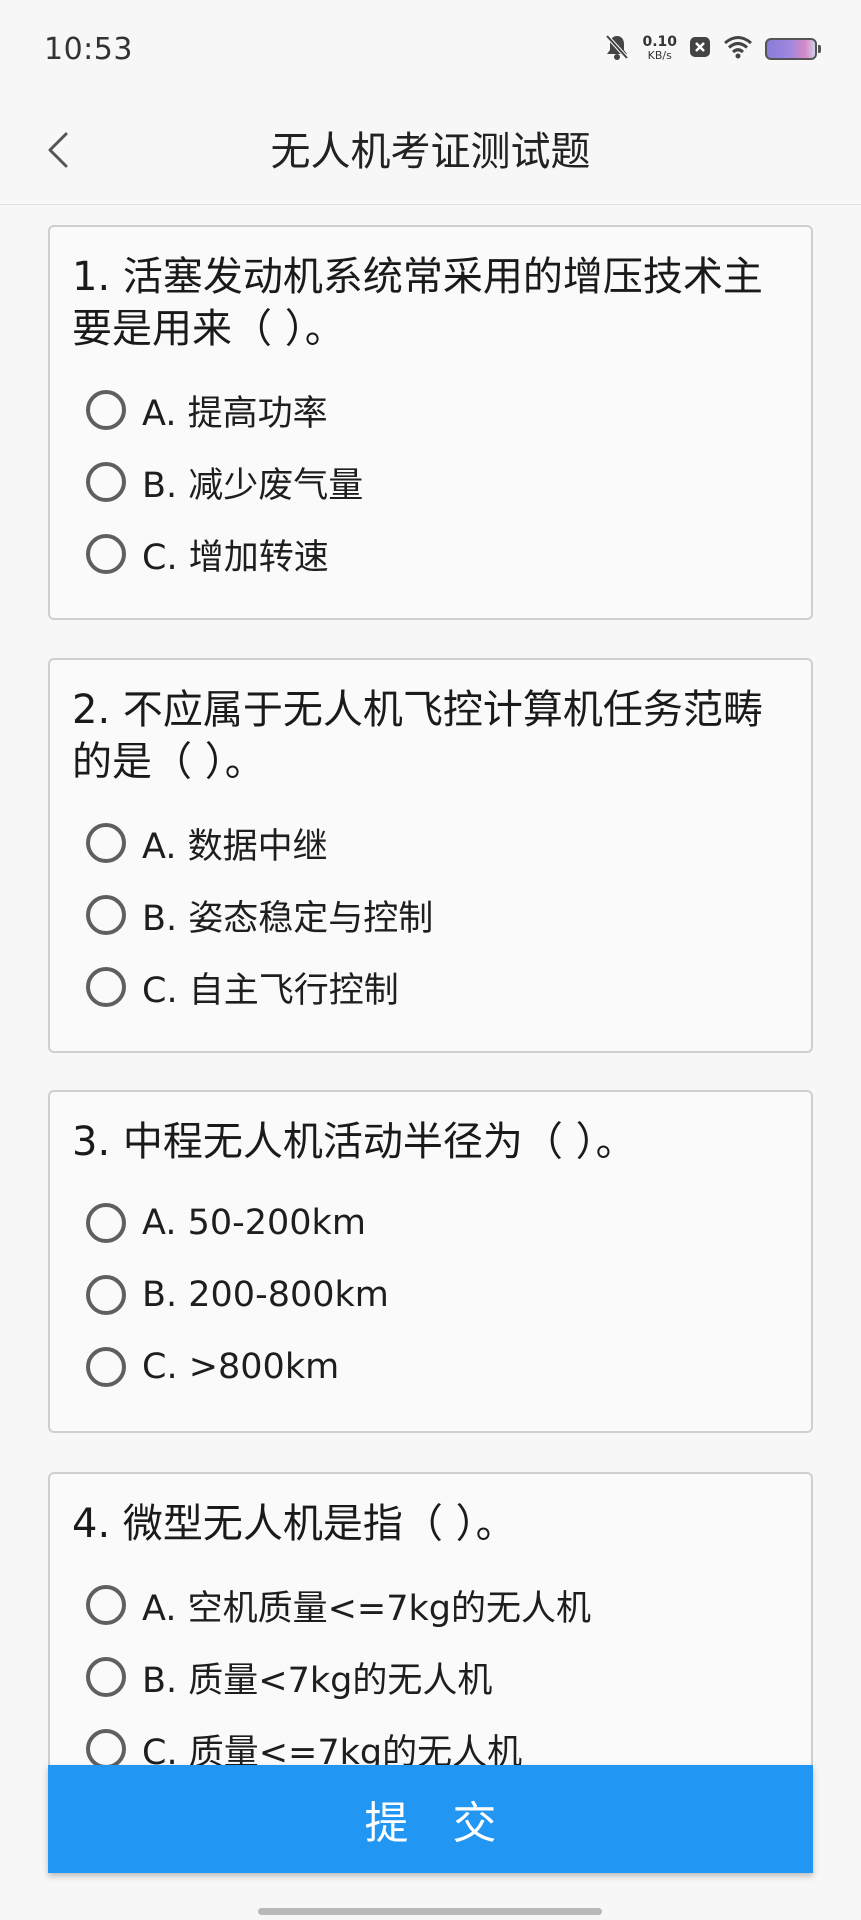 This screenshot has height=1920, width=861. I want to click on option-b: B. 姿态稳定与控制, so click(259, 915).